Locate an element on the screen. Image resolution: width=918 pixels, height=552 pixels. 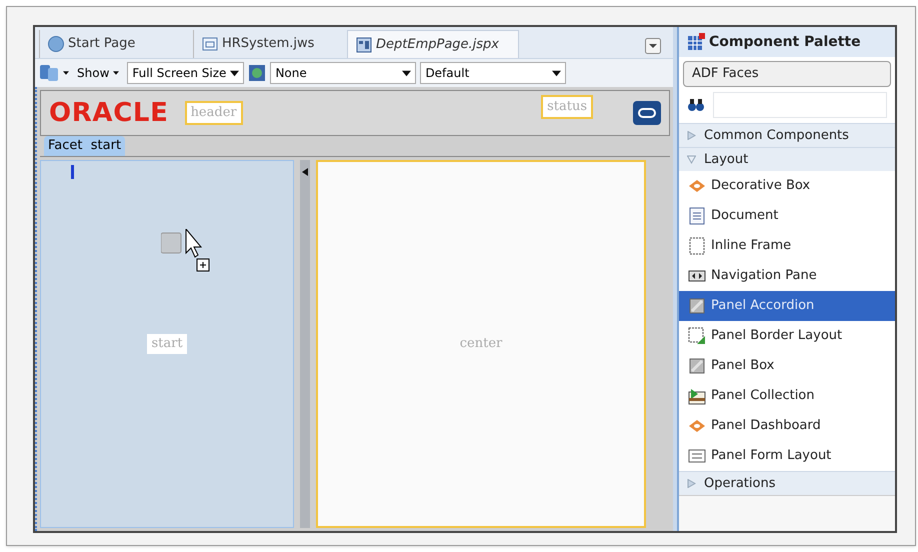
help-icon is located at coordinates (56, 44).